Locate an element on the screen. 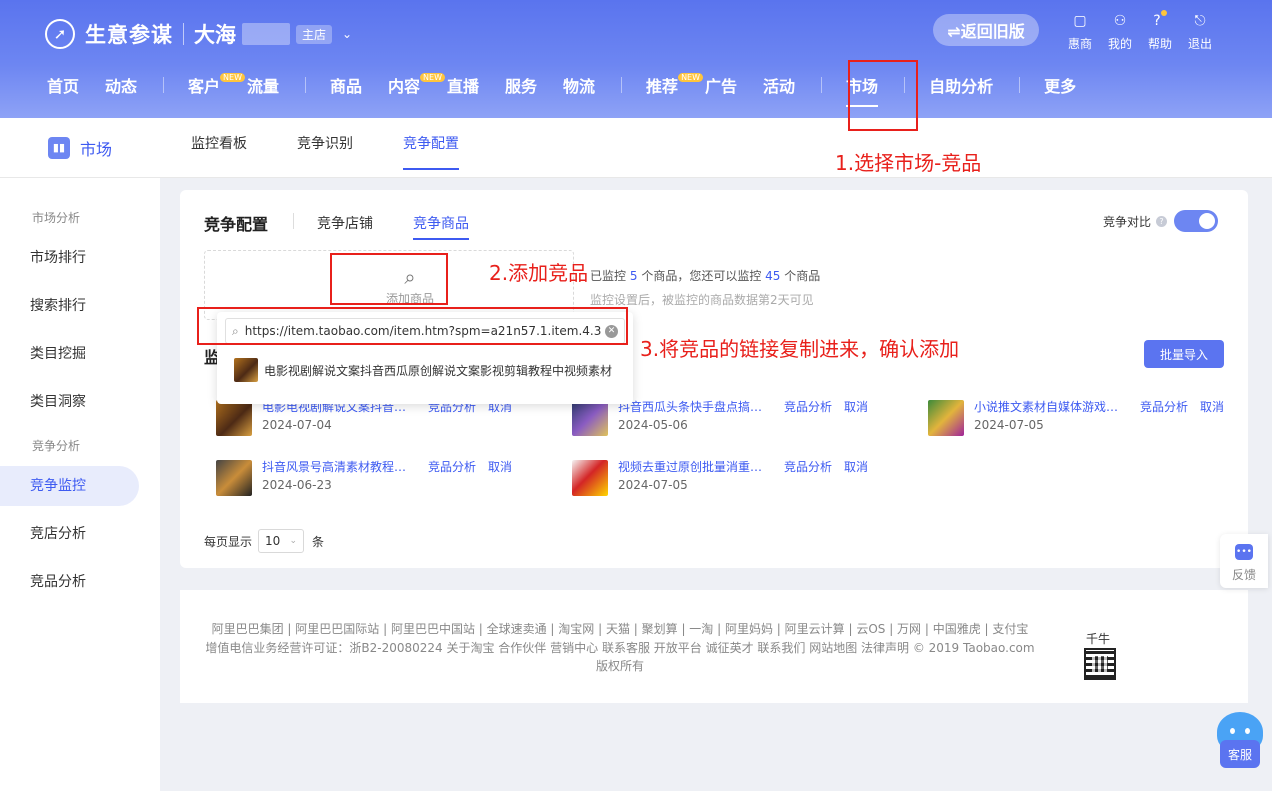 Image resolution: width=1272 pixels, height=791 pixels. nav-recommend: 推荐 NEW is located at coordinates (675, 84).